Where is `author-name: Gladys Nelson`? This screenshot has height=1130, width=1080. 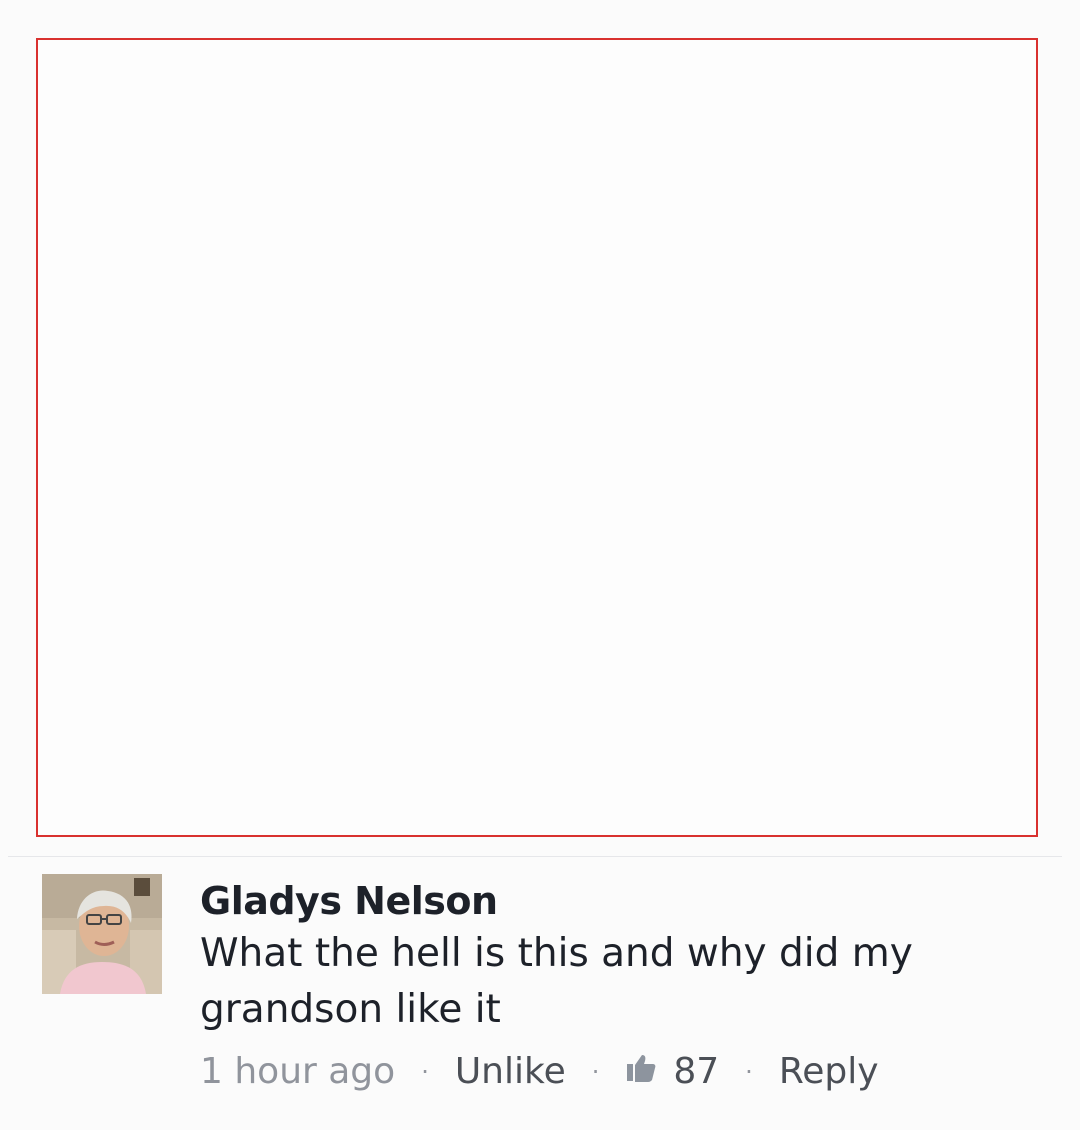
author-name: Gladys Nelson is located at coordinates (610, 901).